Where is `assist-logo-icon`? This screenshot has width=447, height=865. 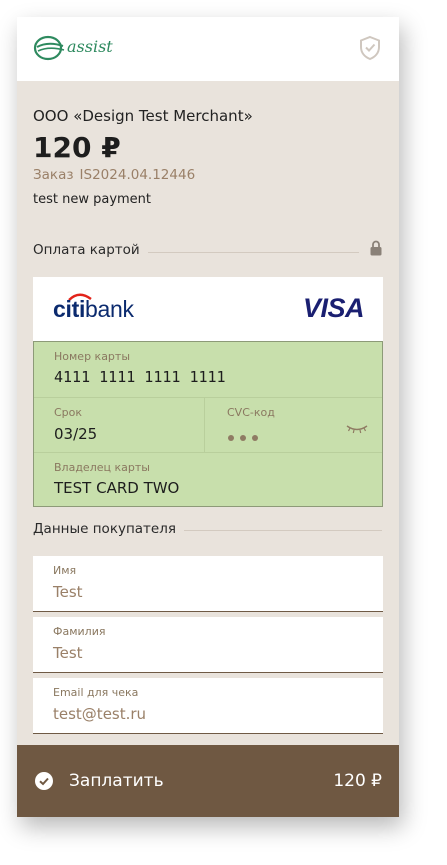 assist-logo-icon is located at coordinates (49, 48).